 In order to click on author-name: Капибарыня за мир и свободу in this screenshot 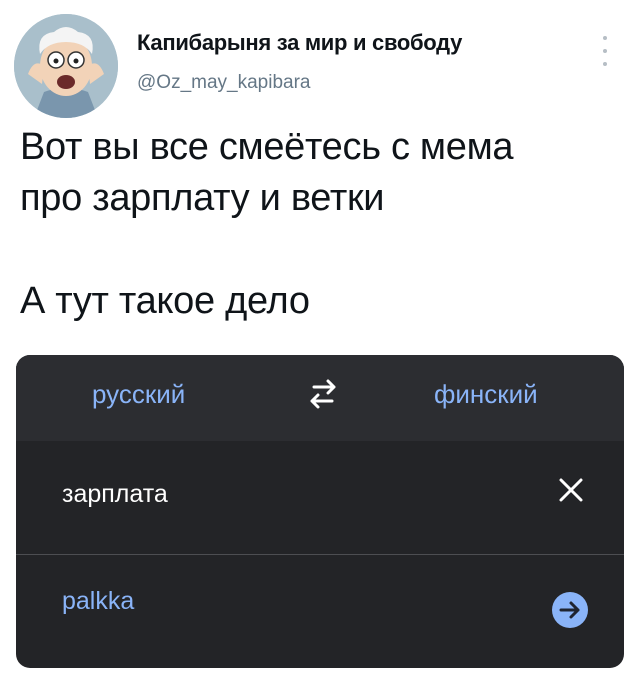, I will do `click(299, 43)`.